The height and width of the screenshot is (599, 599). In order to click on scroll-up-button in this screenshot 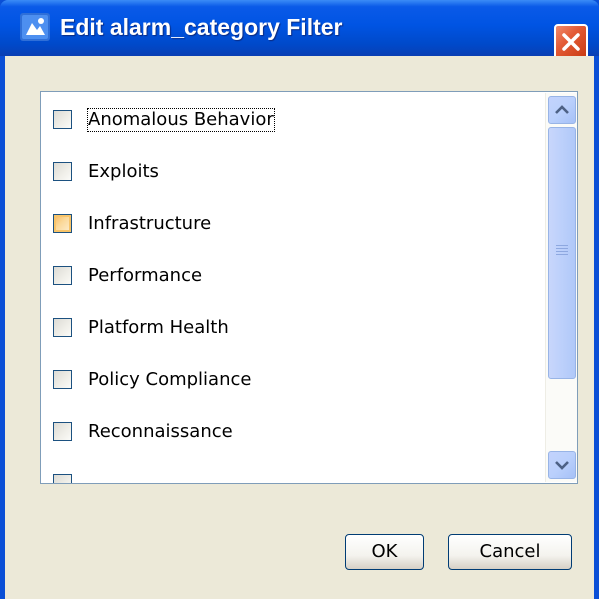, I will do `click(562, 110)`.